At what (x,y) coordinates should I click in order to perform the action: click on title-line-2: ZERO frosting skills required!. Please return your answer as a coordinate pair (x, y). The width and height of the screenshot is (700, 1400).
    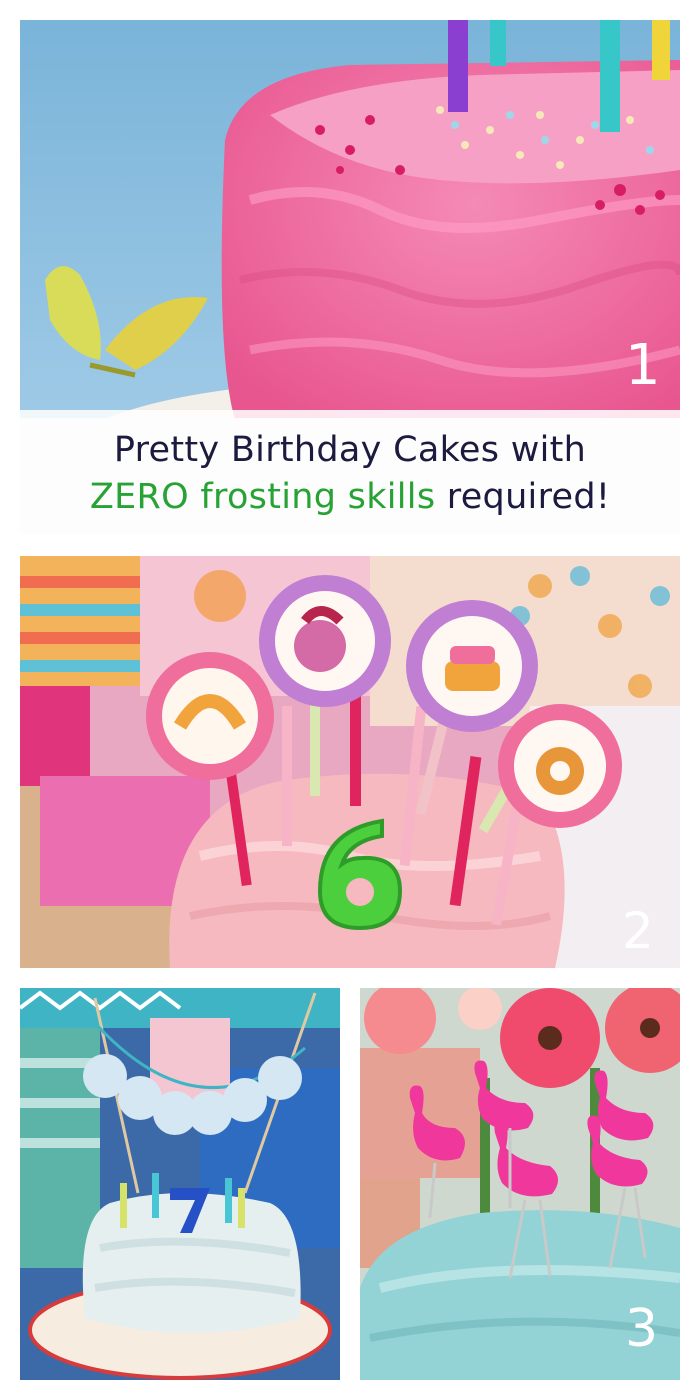
    Looking at the image, I should click on (350, 497).